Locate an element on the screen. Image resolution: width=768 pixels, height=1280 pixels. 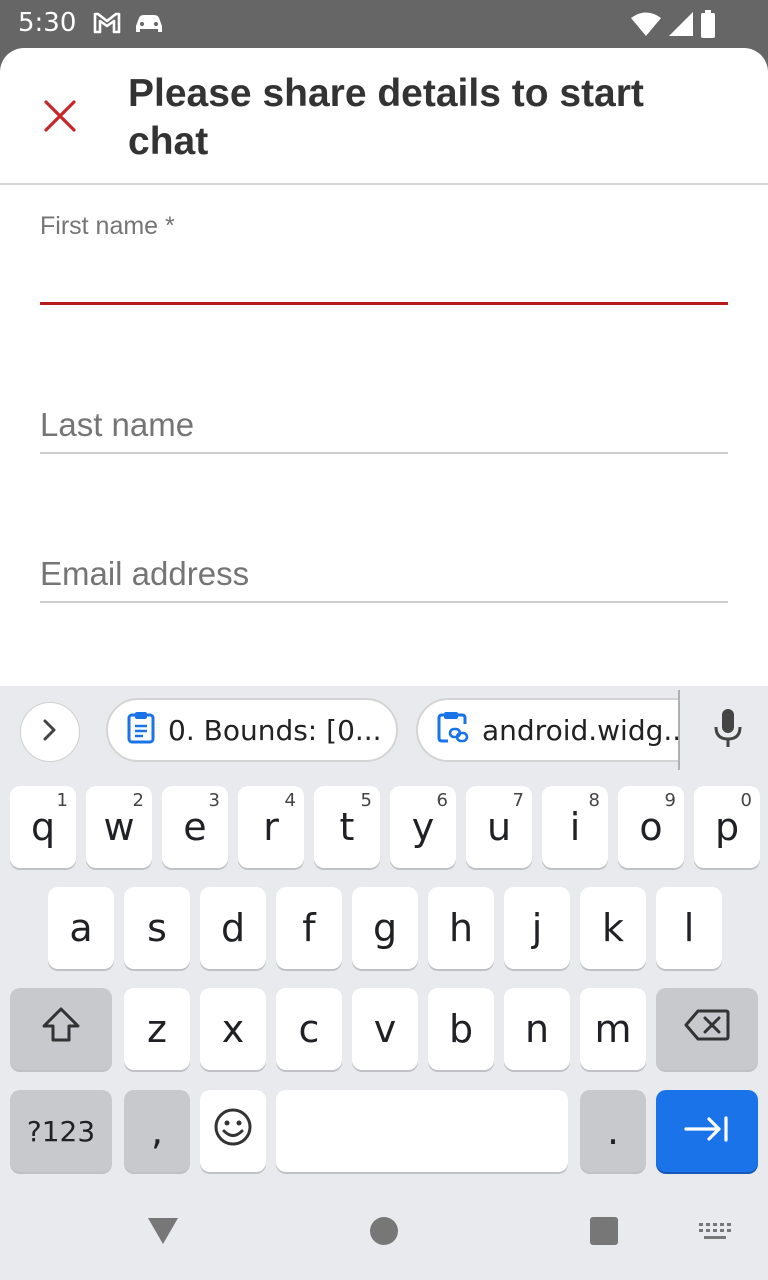
key-y: y6 is located at coordinates (423, 827).